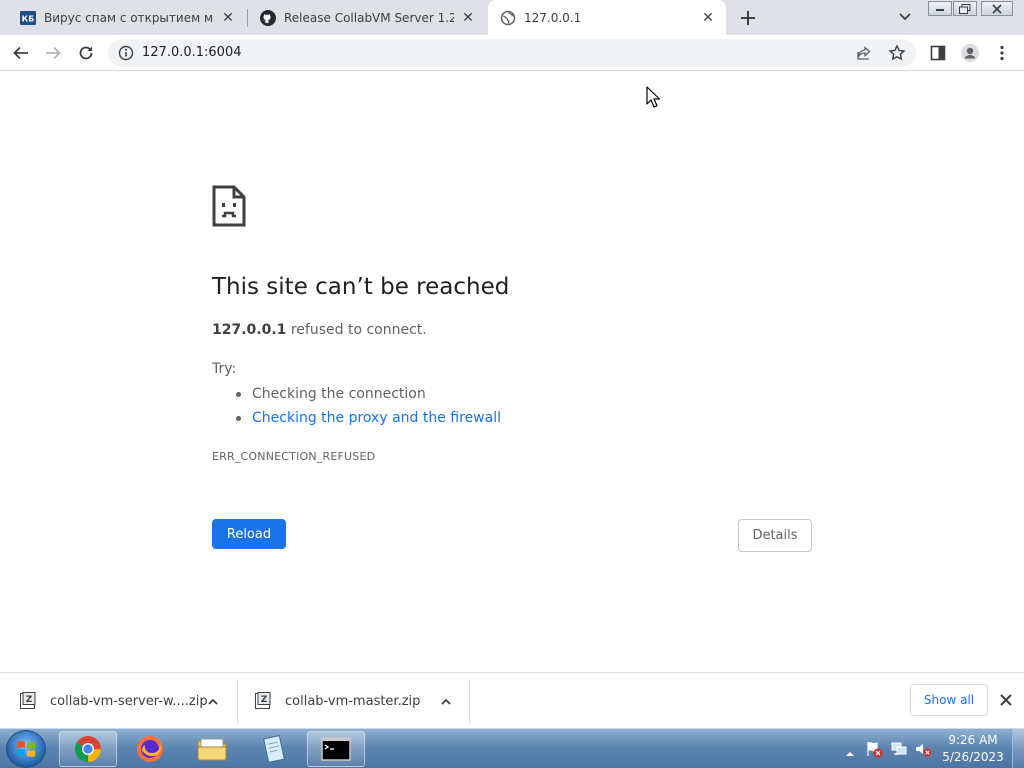  What do you see at coordinates (553, 17) in the screenshot?
I see `tab-title: 127.0.0.1` at bounding box center [553, 17].